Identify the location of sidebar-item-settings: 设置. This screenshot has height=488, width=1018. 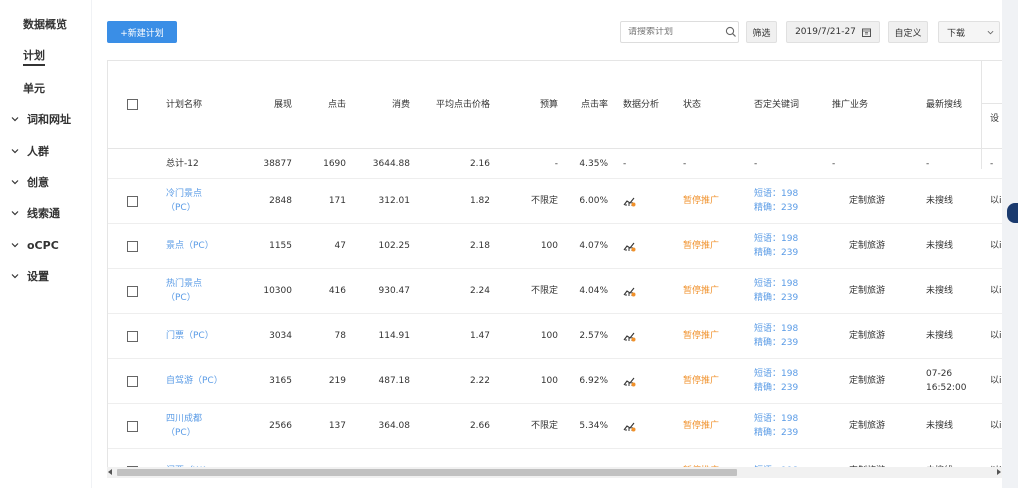
(45, 276).